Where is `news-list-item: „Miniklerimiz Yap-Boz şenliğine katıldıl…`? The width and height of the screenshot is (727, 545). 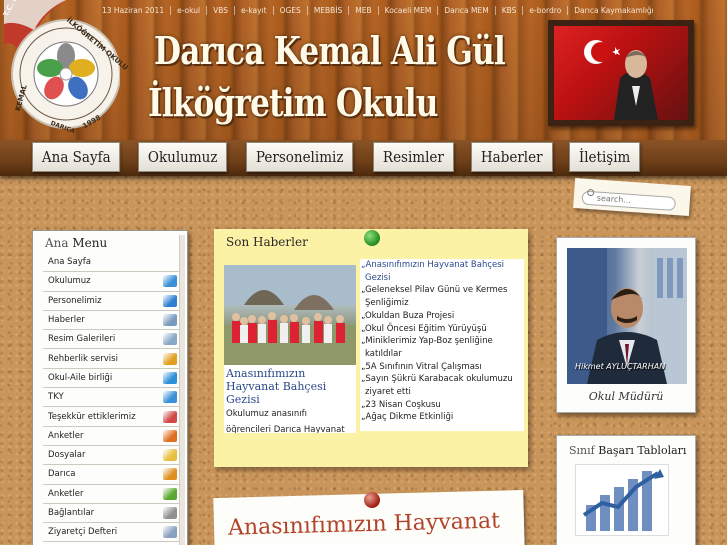 news-list-item: „Miniklerimiz Yap-Boz şenliğine katıldıl… is located at coordinates (442, 347).